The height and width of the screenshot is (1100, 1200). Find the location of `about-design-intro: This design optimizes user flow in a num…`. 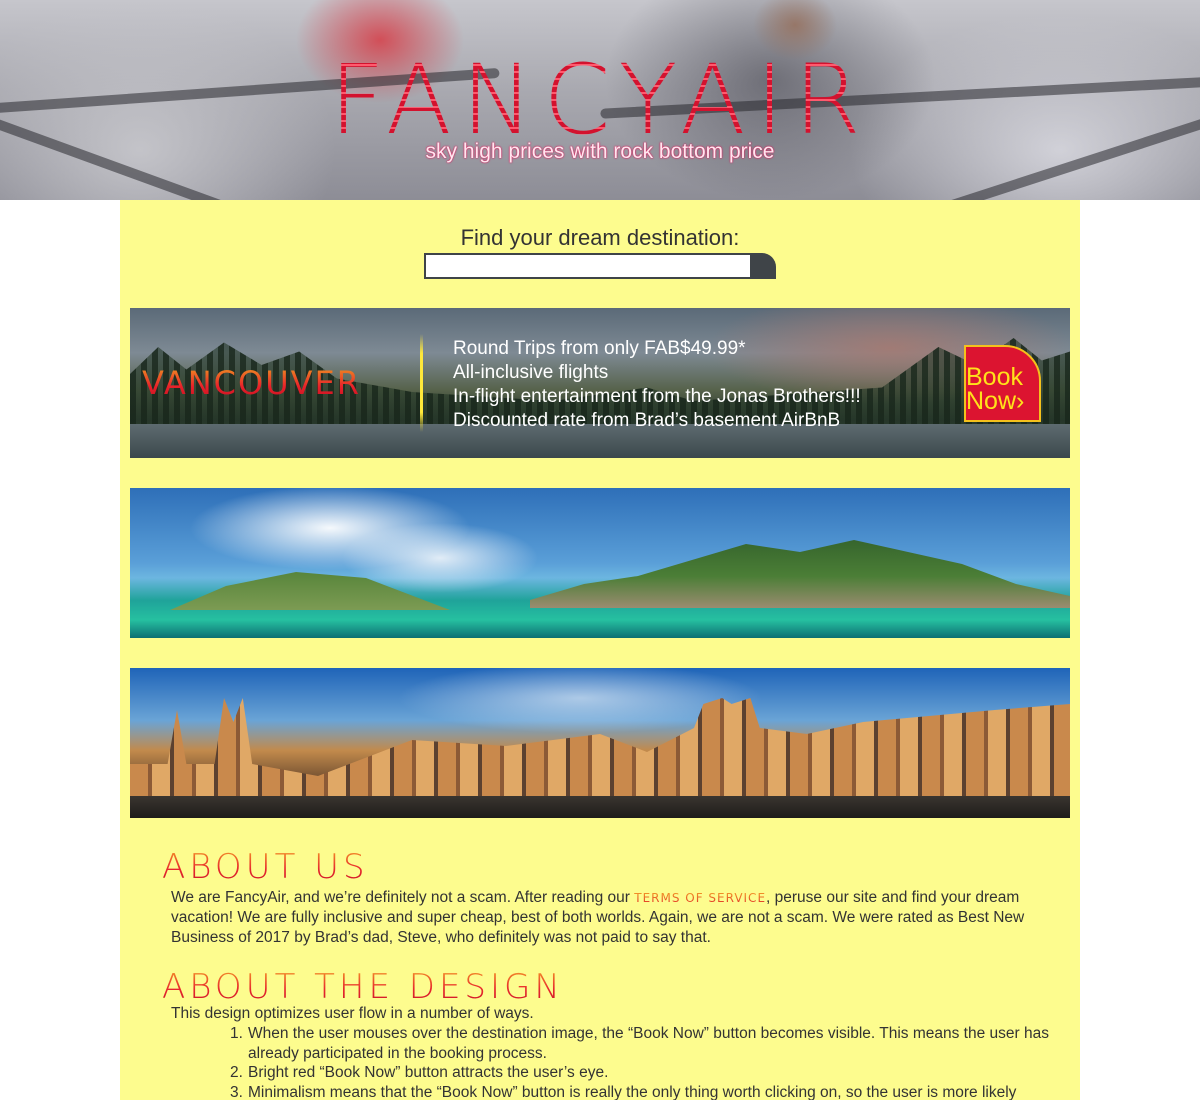

about-design-intro: This design optimizes user flow in a num… is located at coordinates (352, 1013).